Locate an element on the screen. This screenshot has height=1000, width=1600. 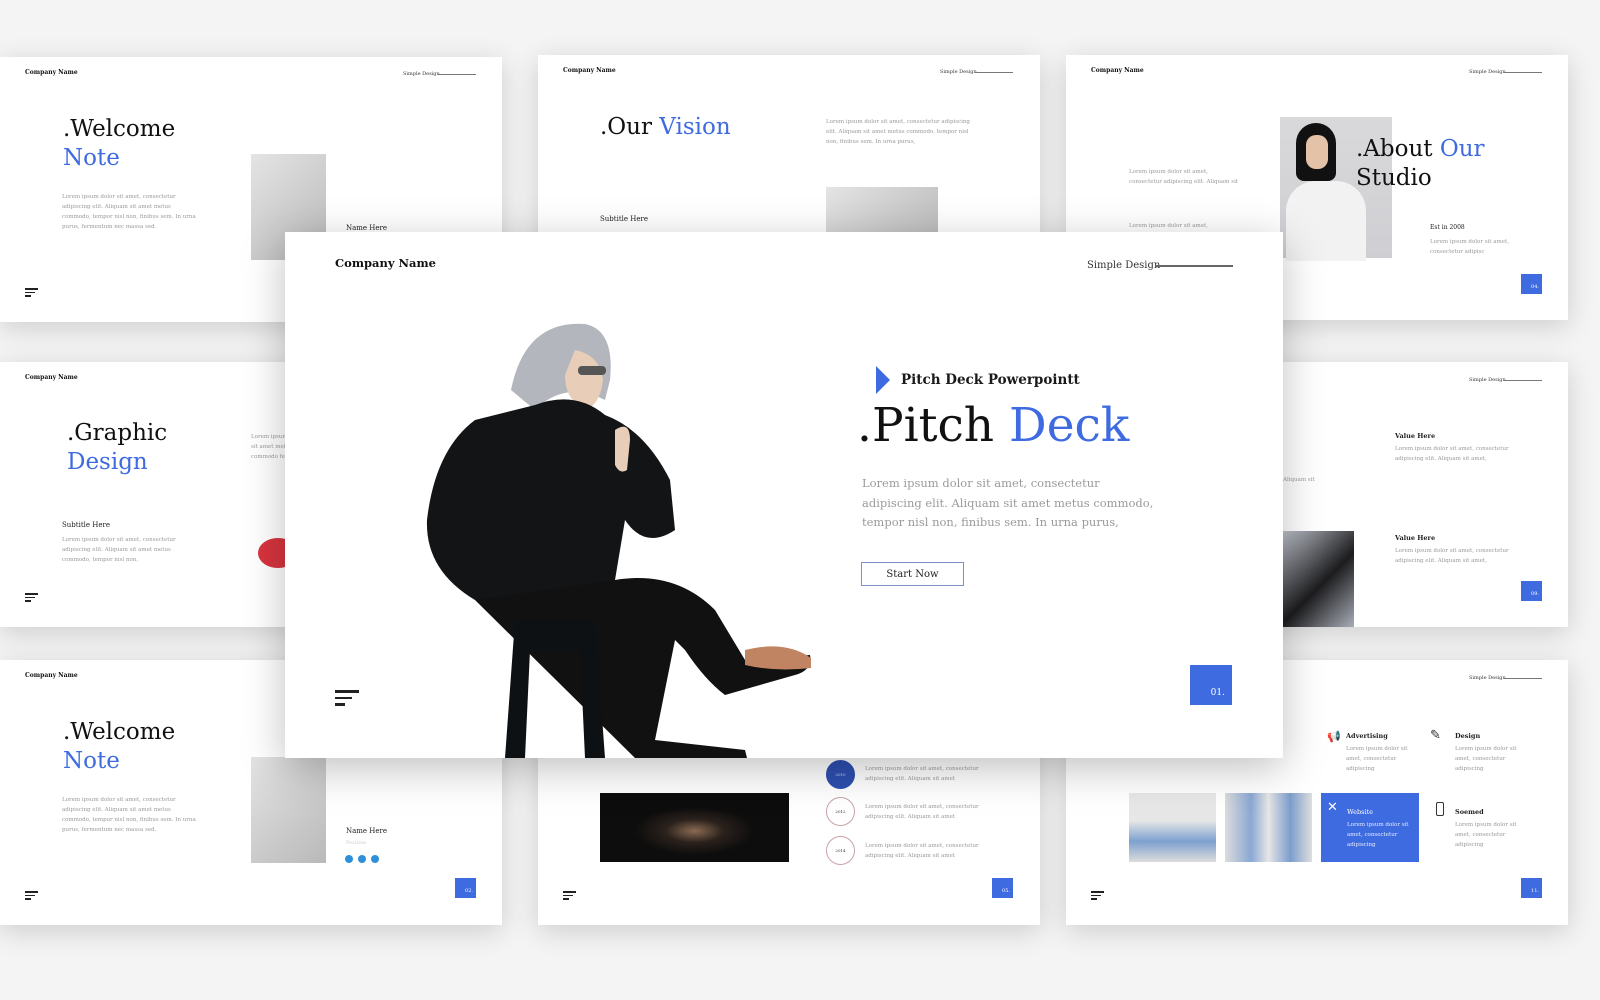
title-accent: Deck is located at coordinates (1069, 425).